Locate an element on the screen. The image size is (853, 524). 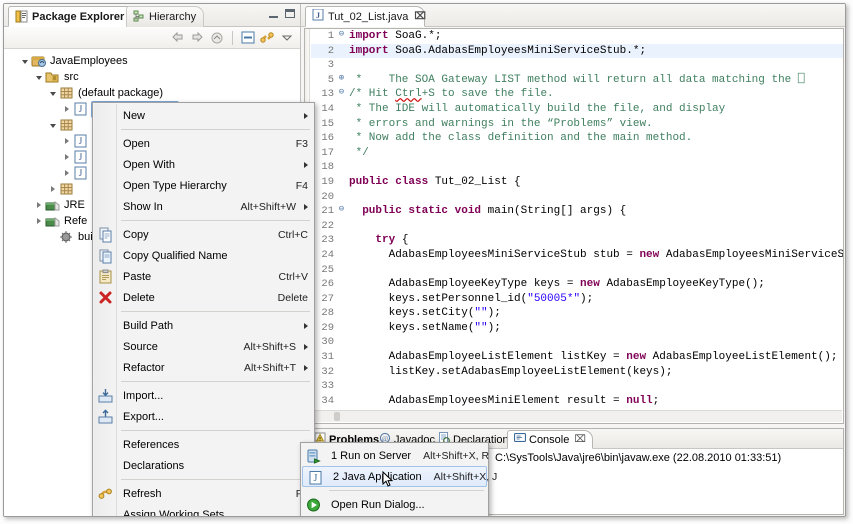
menu-item-refactor: Refactor Alt+Shift+T is located at coordinates (203, 367).